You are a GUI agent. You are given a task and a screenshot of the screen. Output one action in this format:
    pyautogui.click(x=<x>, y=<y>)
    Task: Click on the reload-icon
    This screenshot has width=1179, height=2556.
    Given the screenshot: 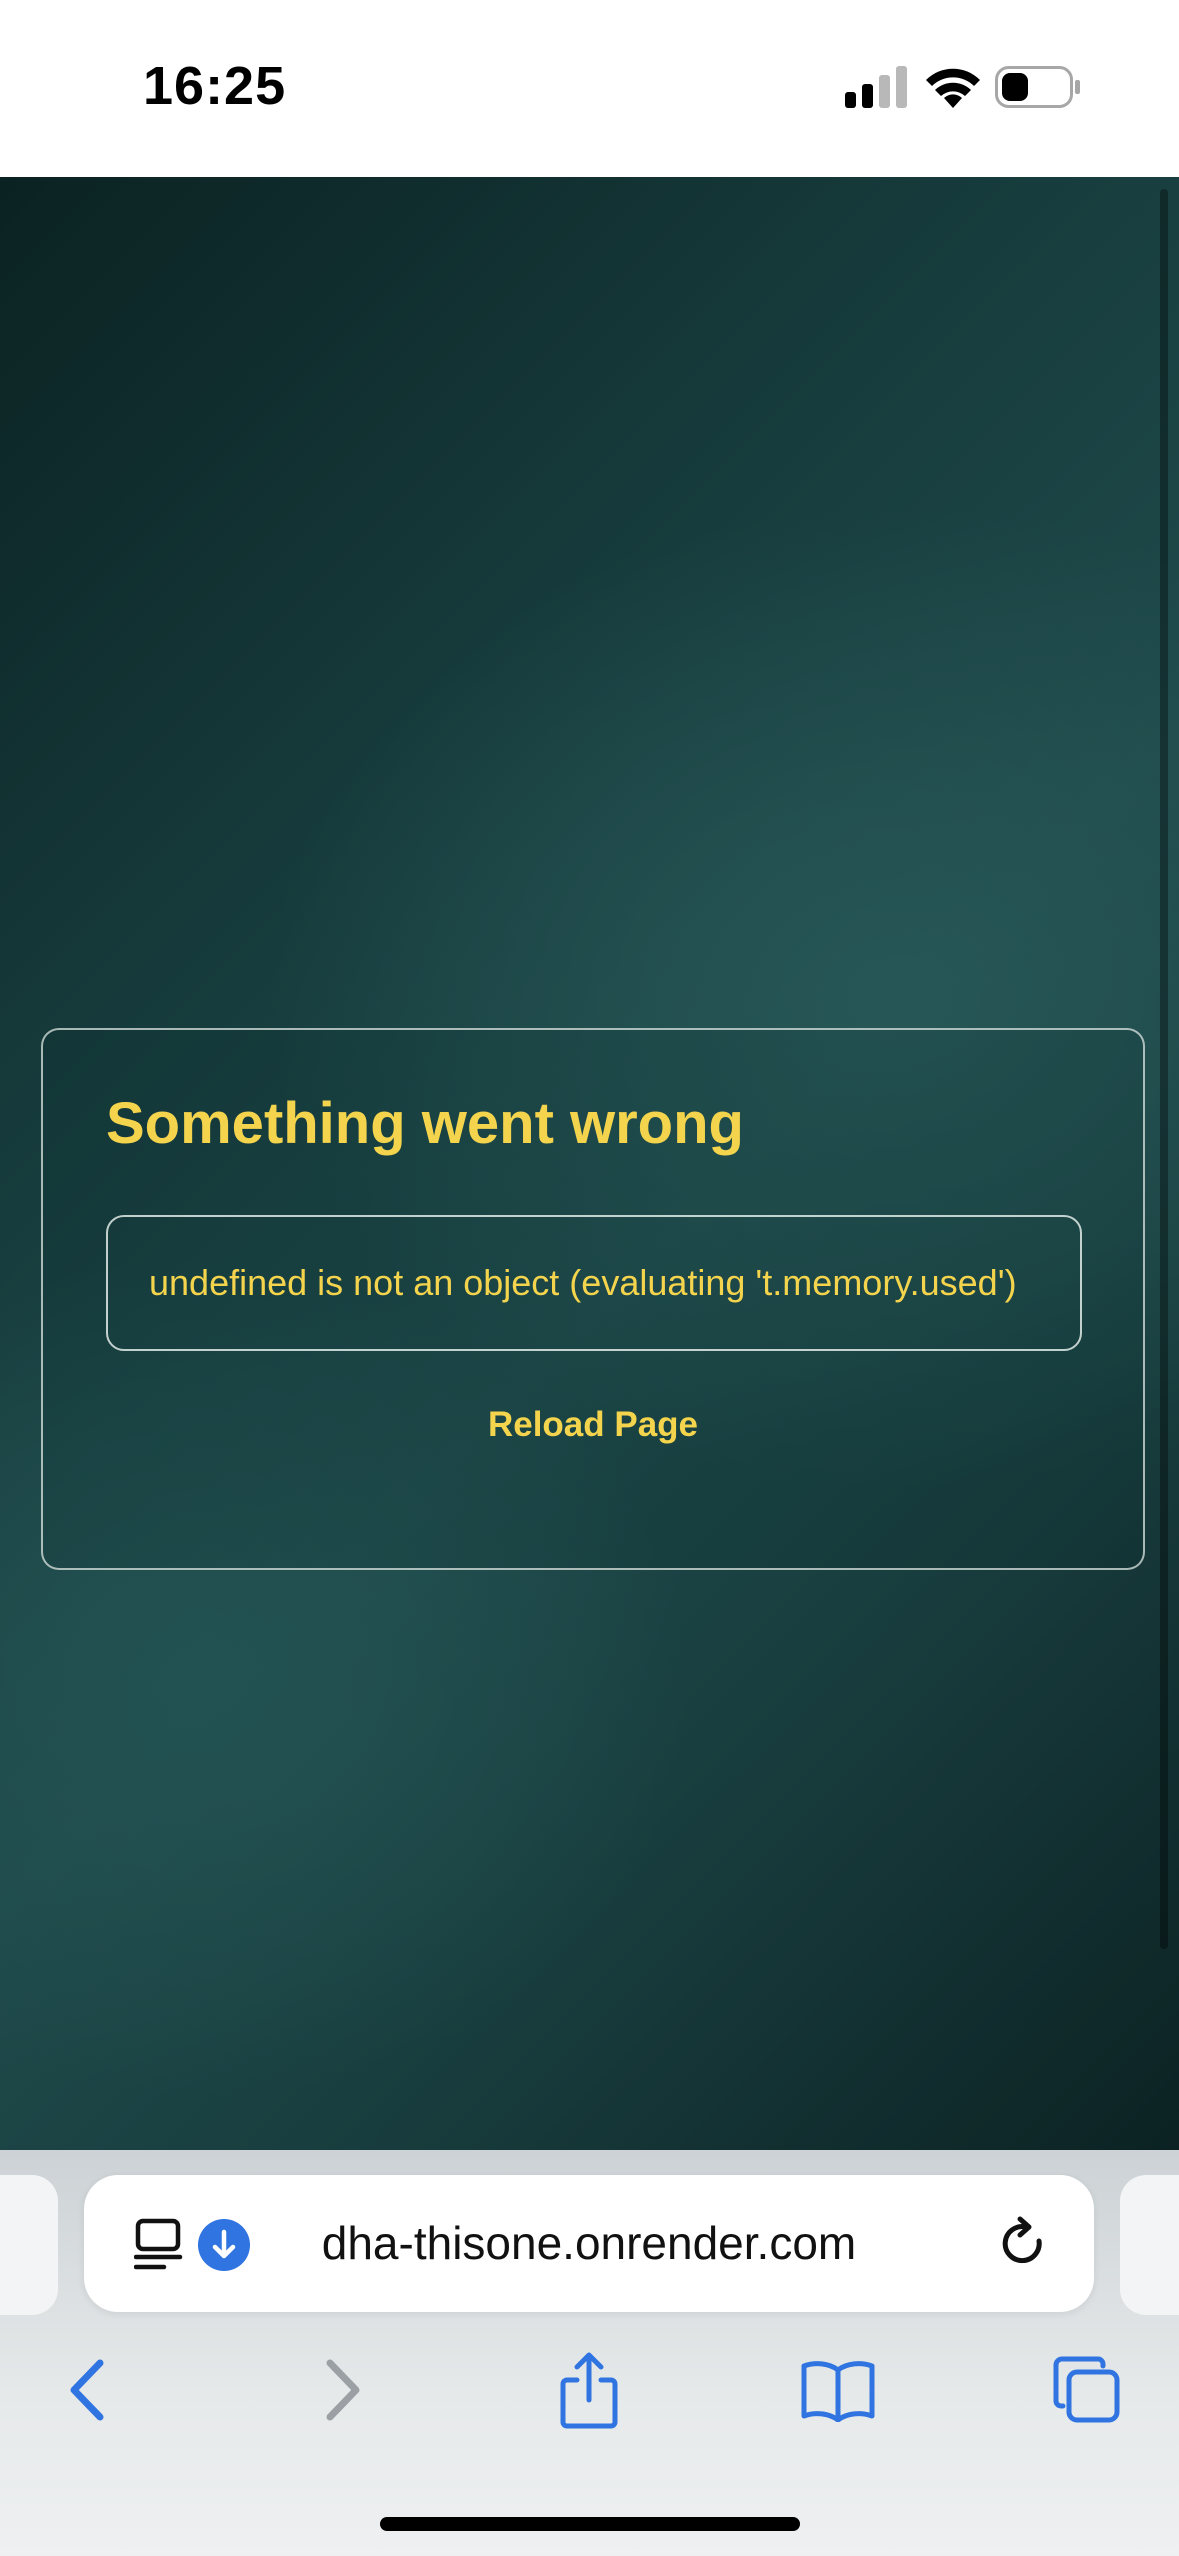 What is the action you would take?
    pyautogui.click(x=1024, y=2244)
    